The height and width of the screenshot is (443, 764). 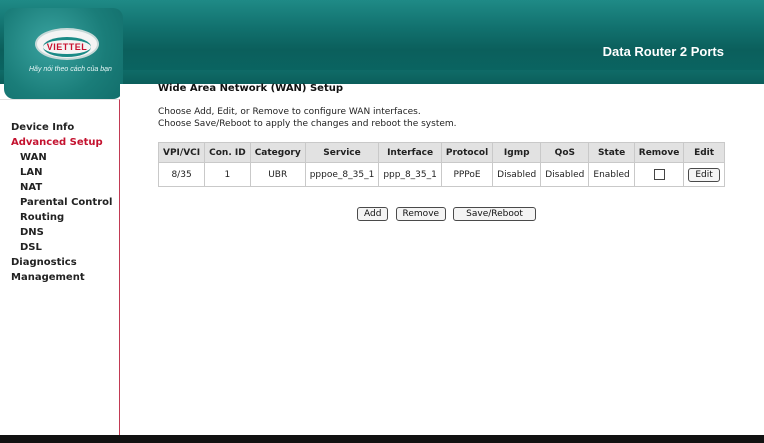 I want to click on sidebar-item-device-info: Device Info, so click(x=42, y=127).